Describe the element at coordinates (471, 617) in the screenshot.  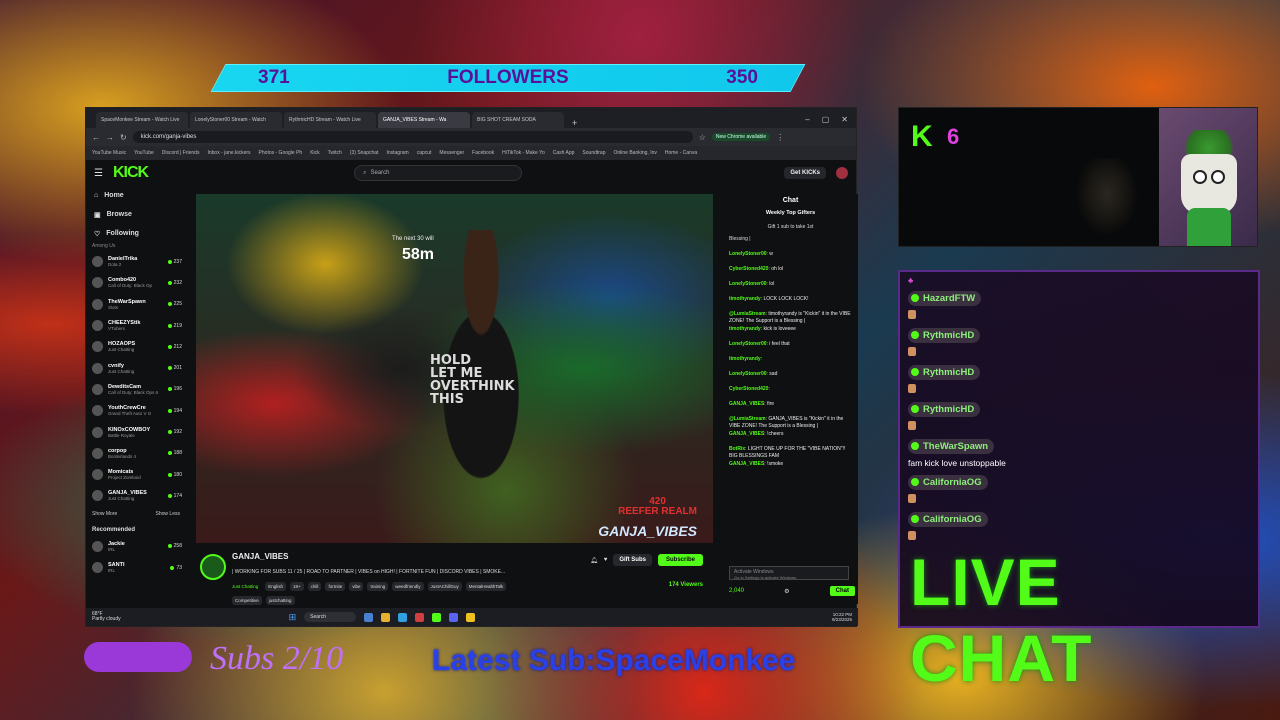
I see `chrome-icon` at that location.